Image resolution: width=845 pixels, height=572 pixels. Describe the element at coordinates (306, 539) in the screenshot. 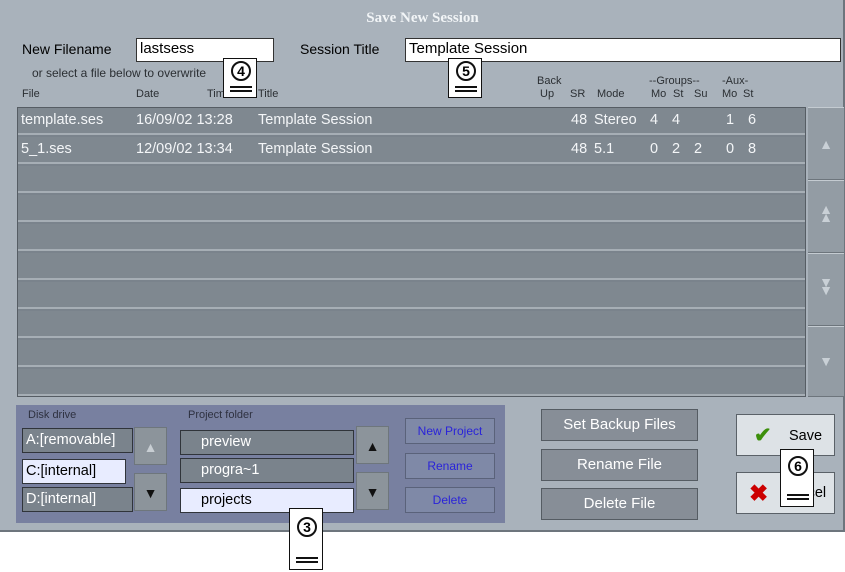

I see `callout-tag: 3` at that location.